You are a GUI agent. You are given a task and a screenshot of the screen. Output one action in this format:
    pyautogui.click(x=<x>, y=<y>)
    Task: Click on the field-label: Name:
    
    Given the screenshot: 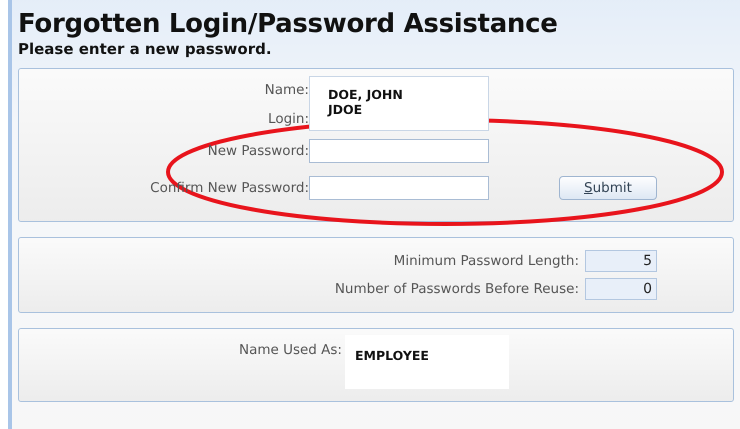 What is the action you would take?
    pyautogui.click(x=286, y=90)
    